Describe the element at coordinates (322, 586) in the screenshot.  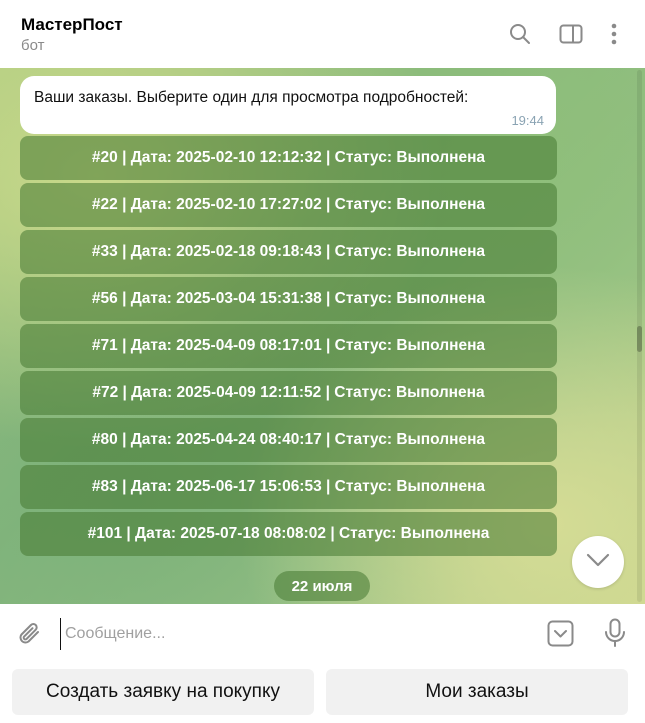
I see `date-separator: 22 июля` at that location.